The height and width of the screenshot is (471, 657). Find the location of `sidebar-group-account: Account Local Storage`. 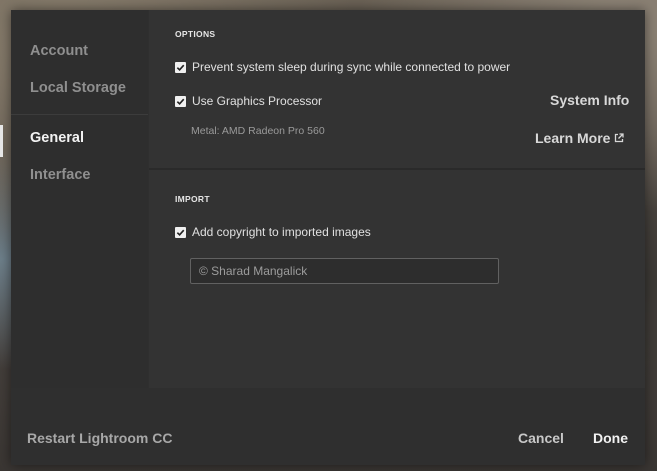

sidebar-group-account: Account Local Storage is located at coordinates (79, 58).